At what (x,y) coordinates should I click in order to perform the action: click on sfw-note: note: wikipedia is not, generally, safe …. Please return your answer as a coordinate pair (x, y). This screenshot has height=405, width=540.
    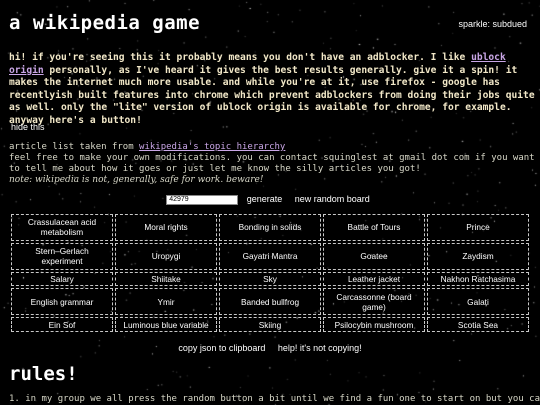
    Looking at the image, I should click on (136, 180).